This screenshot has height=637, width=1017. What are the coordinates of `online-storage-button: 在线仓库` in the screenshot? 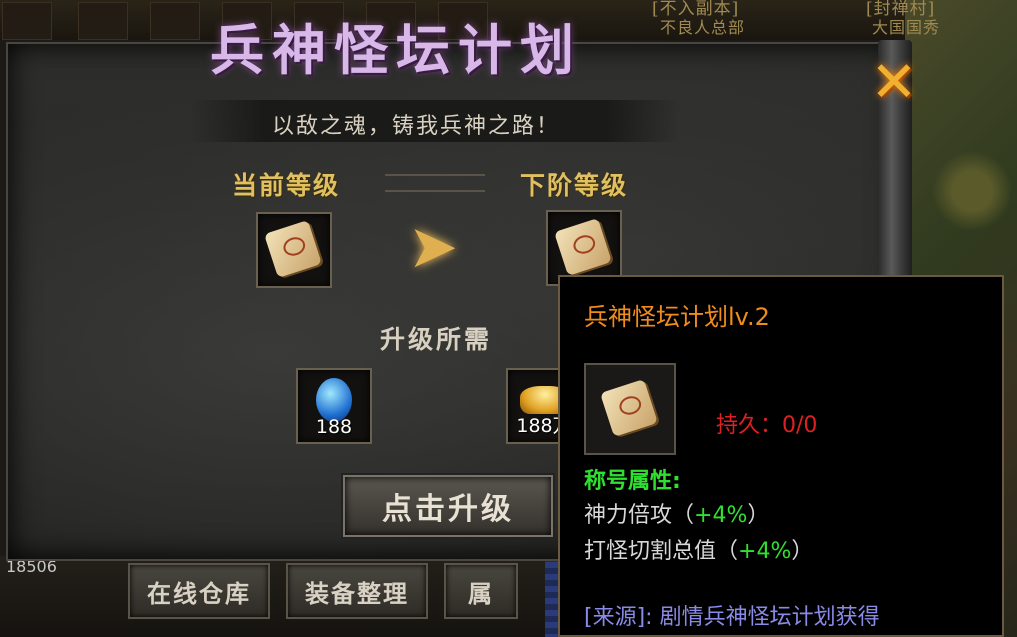 It's located at (199, 591).